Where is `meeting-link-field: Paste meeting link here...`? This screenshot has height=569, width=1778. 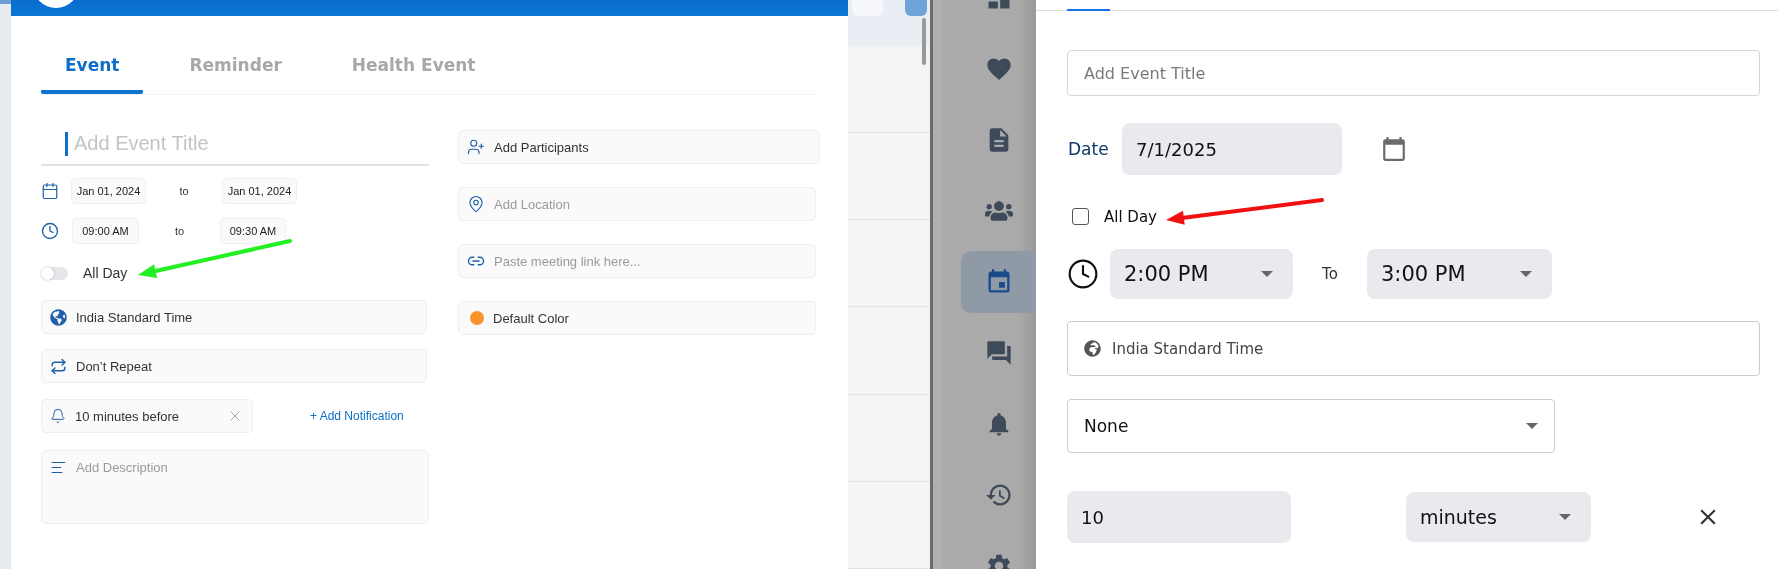 meeting-link-field: Paste meeting link here... is located at coordinates (637, 261).